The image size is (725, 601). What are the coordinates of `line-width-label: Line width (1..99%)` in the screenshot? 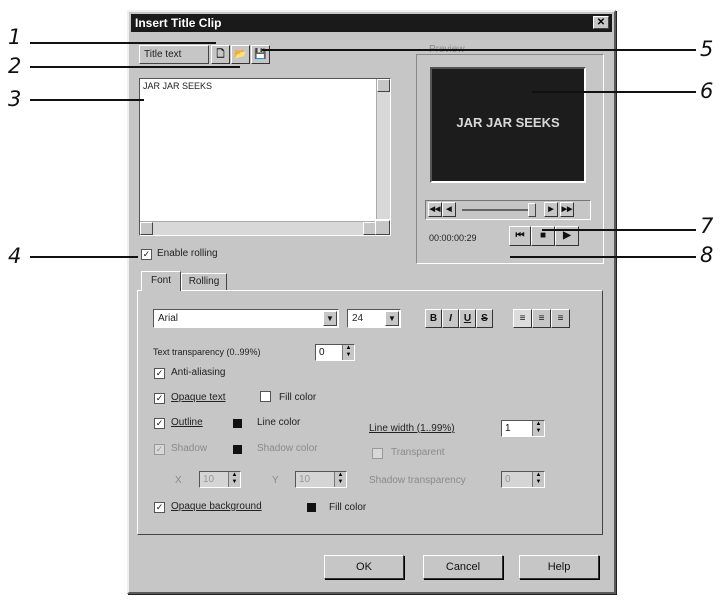 It's located at (412, 428).